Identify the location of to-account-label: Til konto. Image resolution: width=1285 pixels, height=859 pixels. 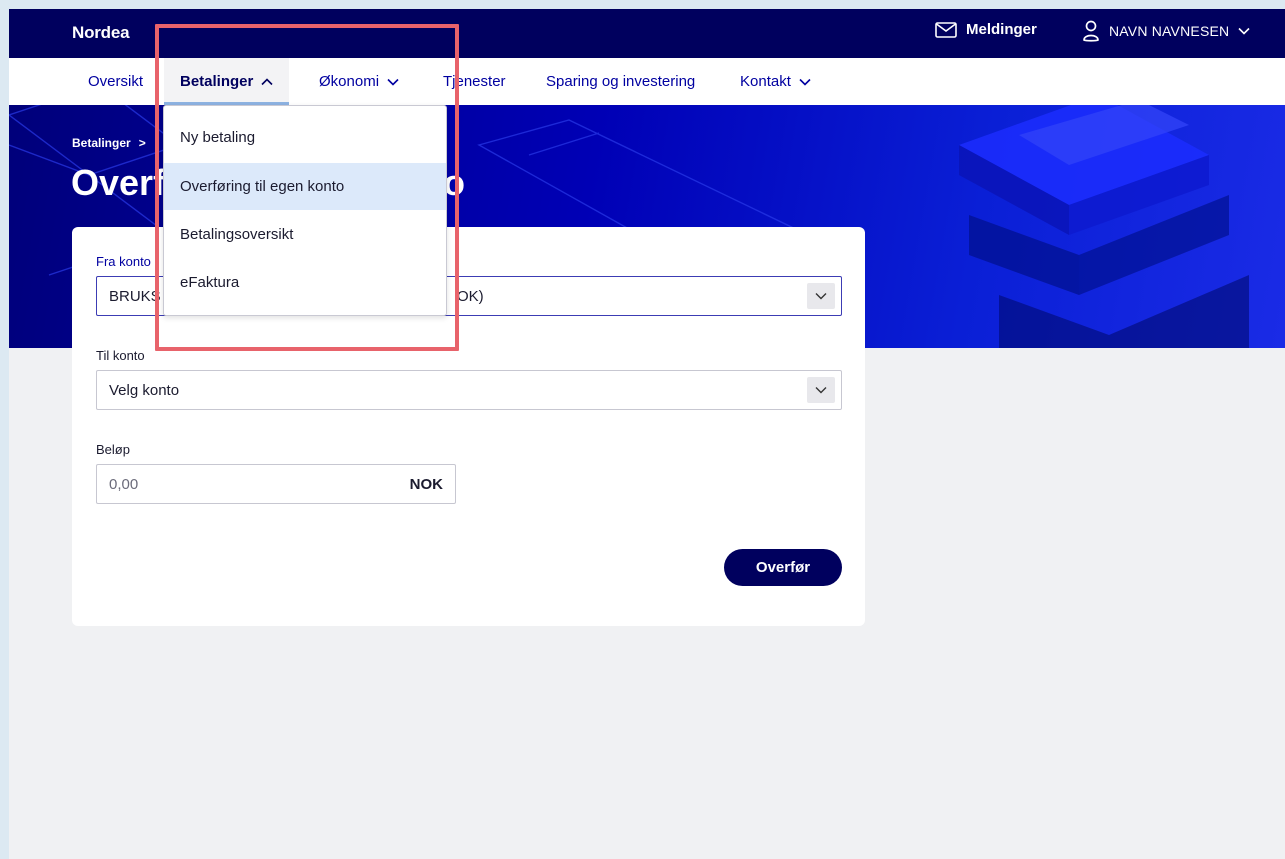
(120, 355).